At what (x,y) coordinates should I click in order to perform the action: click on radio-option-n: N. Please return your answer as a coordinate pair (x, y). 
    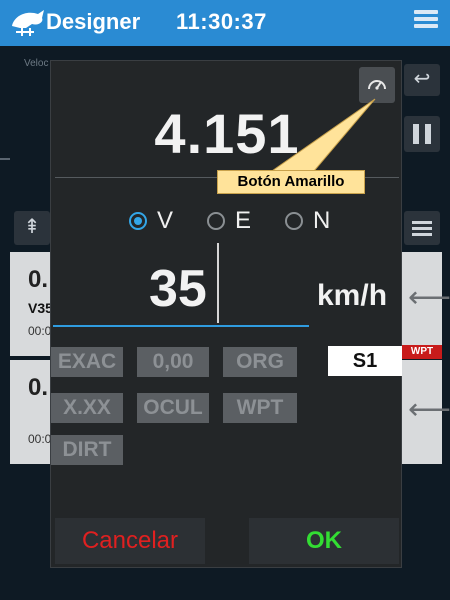
    Looking at the image, I should click on (315, 220).